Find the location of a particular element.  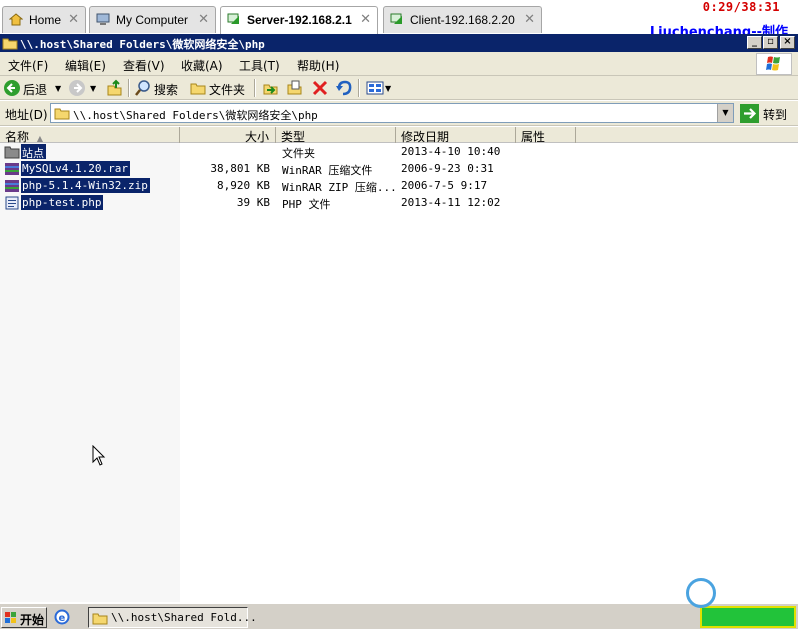

forward-arrow-icon is located at coordinates (77, 88).